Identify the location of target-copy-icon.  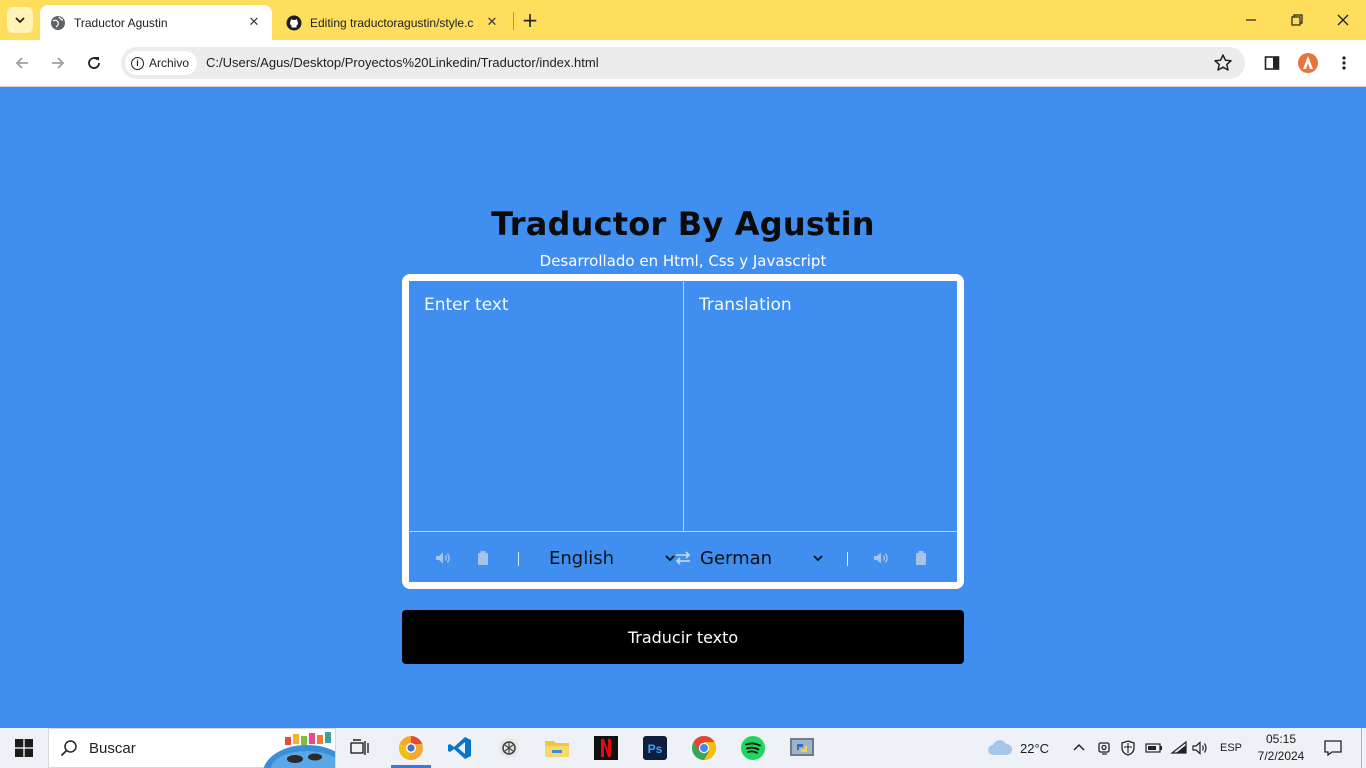
(921, 558).